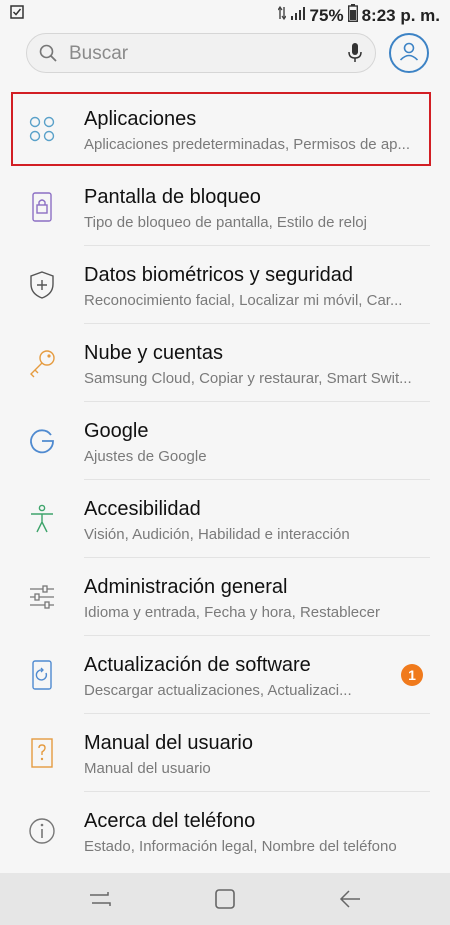  I want to click on item-title: Accesibilidad, so click(142, 509).